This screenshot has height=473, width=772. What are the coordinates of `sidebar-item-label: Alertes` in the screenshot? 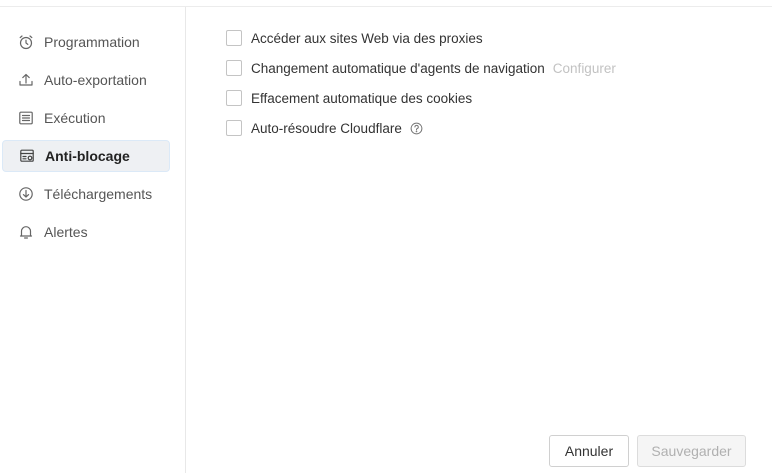 It's located at (66, 232).